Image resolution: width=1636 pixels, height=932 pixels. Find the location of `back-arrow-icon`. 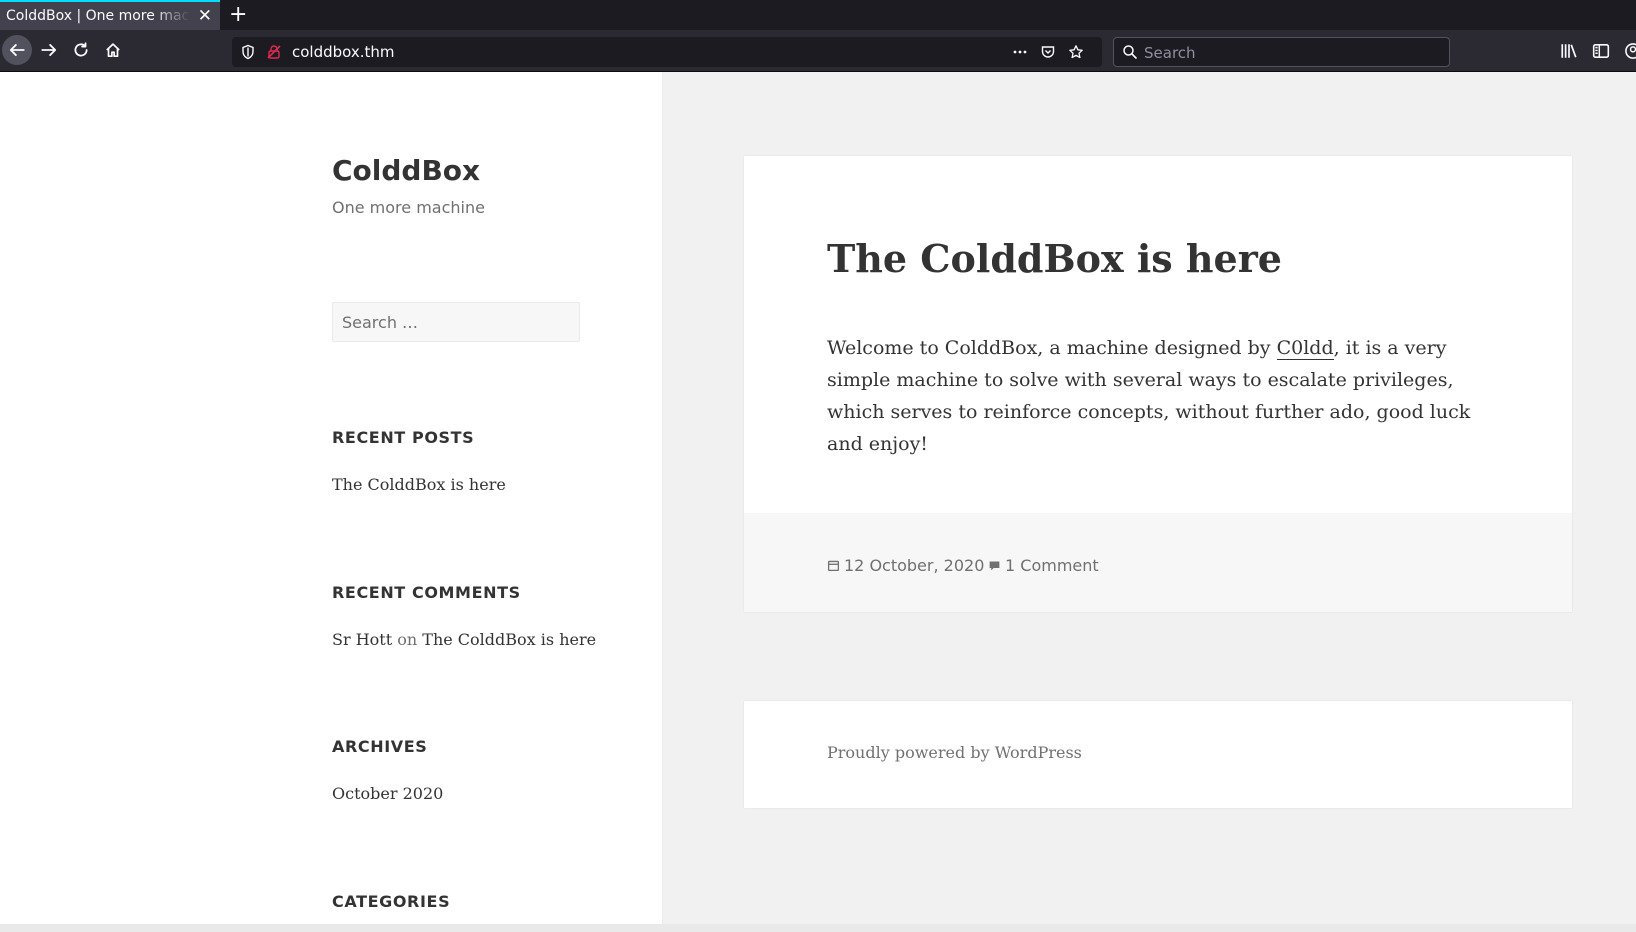

back-arrow-icon is located at coordinates (17, 50).